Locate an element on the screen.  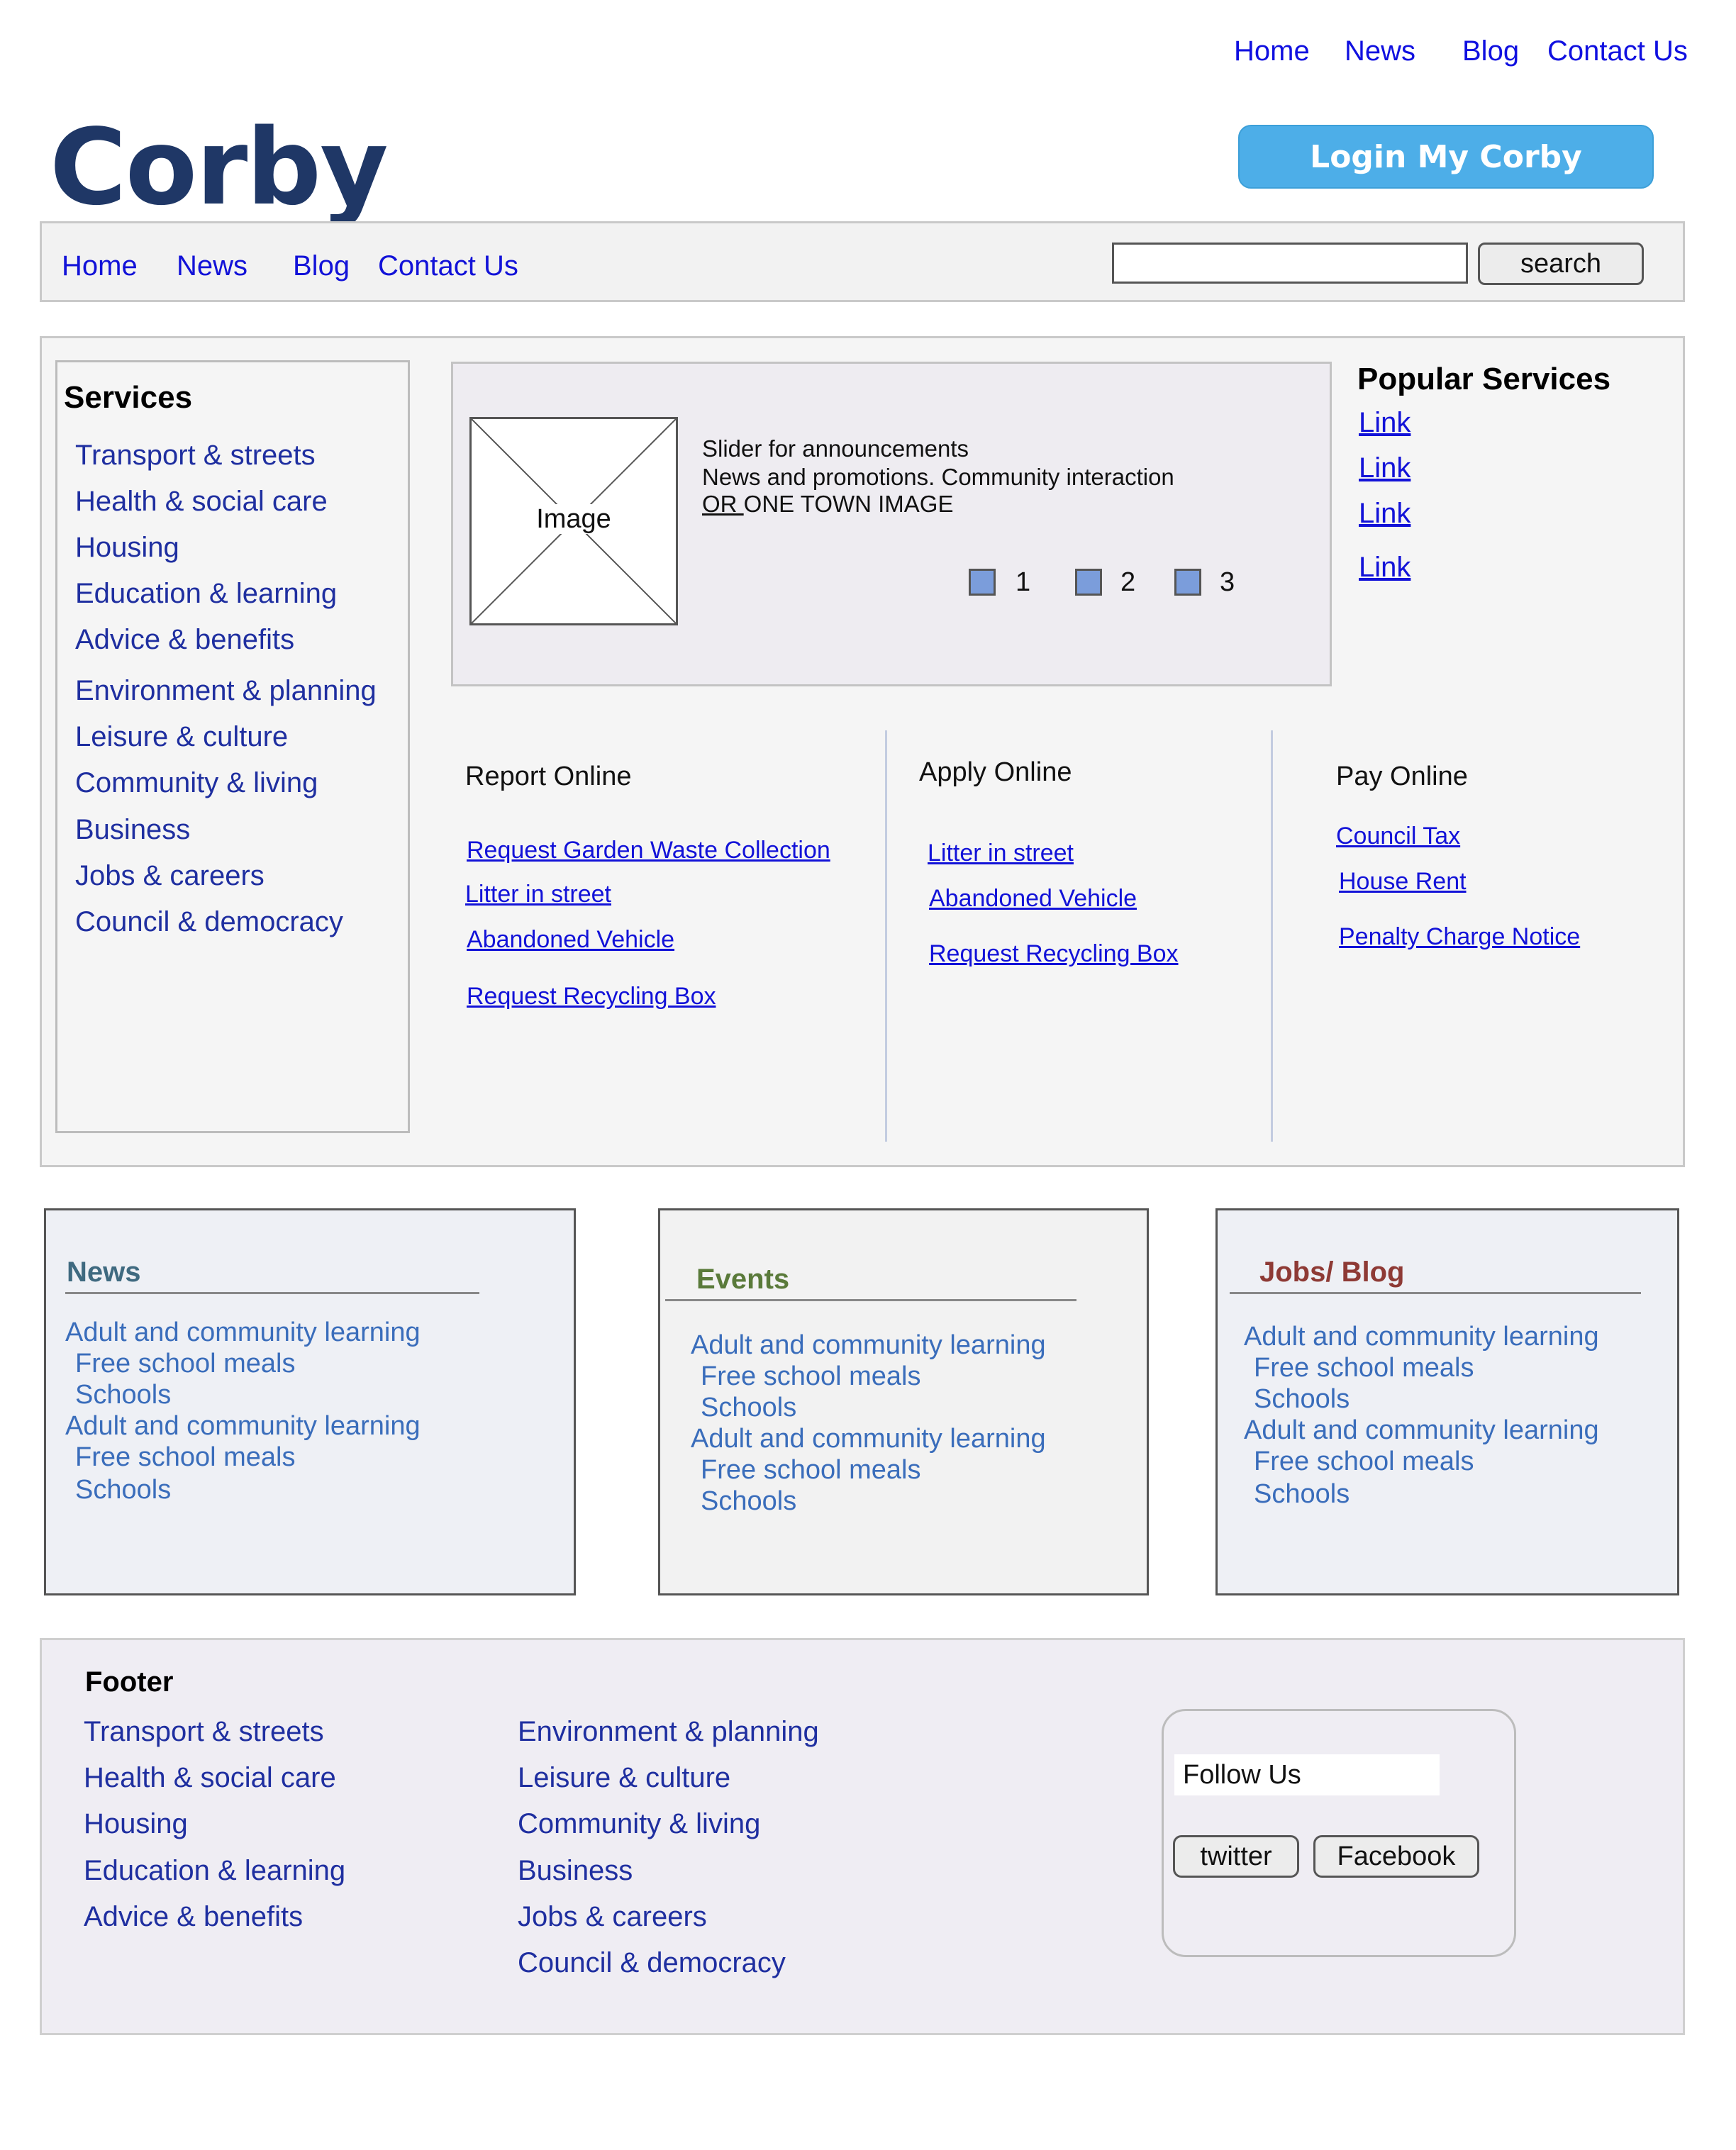
footer-link: Council & democracy is located at coordinates (652, 1963).